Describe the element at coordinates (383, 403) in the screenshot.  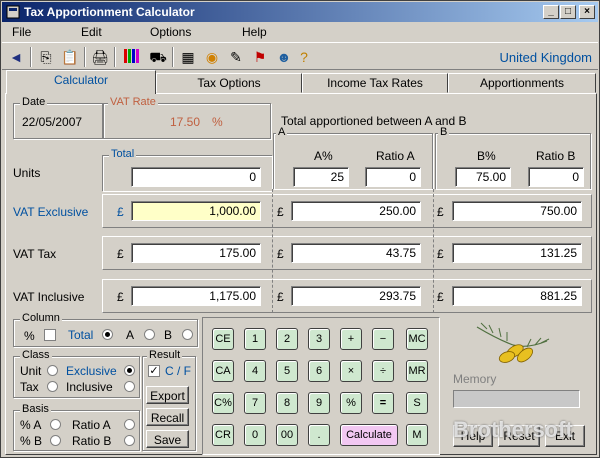
I see `key-equals: =` at that location.